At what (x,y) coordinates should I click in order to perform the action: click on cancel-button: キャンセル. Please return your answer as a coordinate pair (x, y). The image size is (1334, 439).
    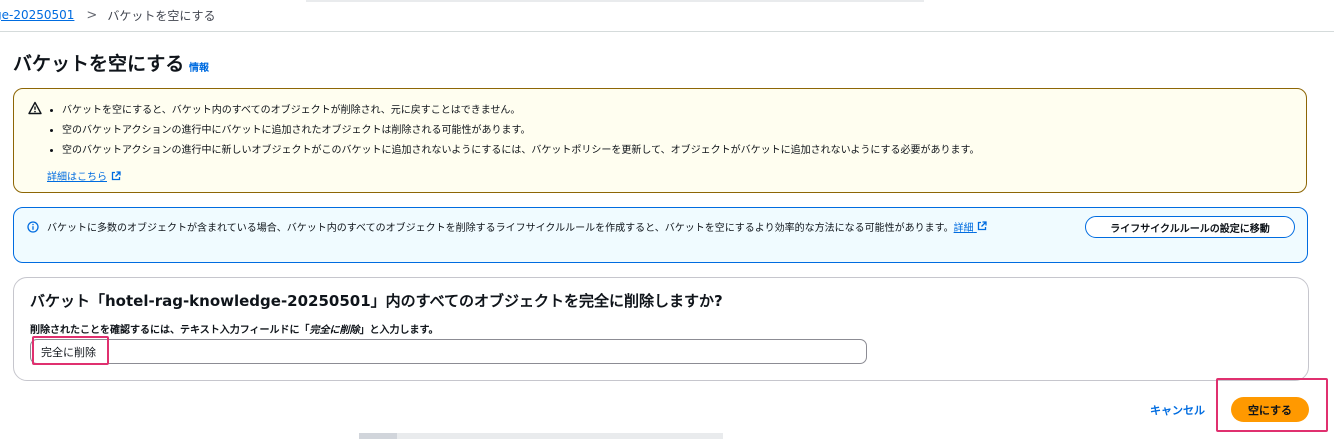
    Looking at the image, I should click on (1177, 410).